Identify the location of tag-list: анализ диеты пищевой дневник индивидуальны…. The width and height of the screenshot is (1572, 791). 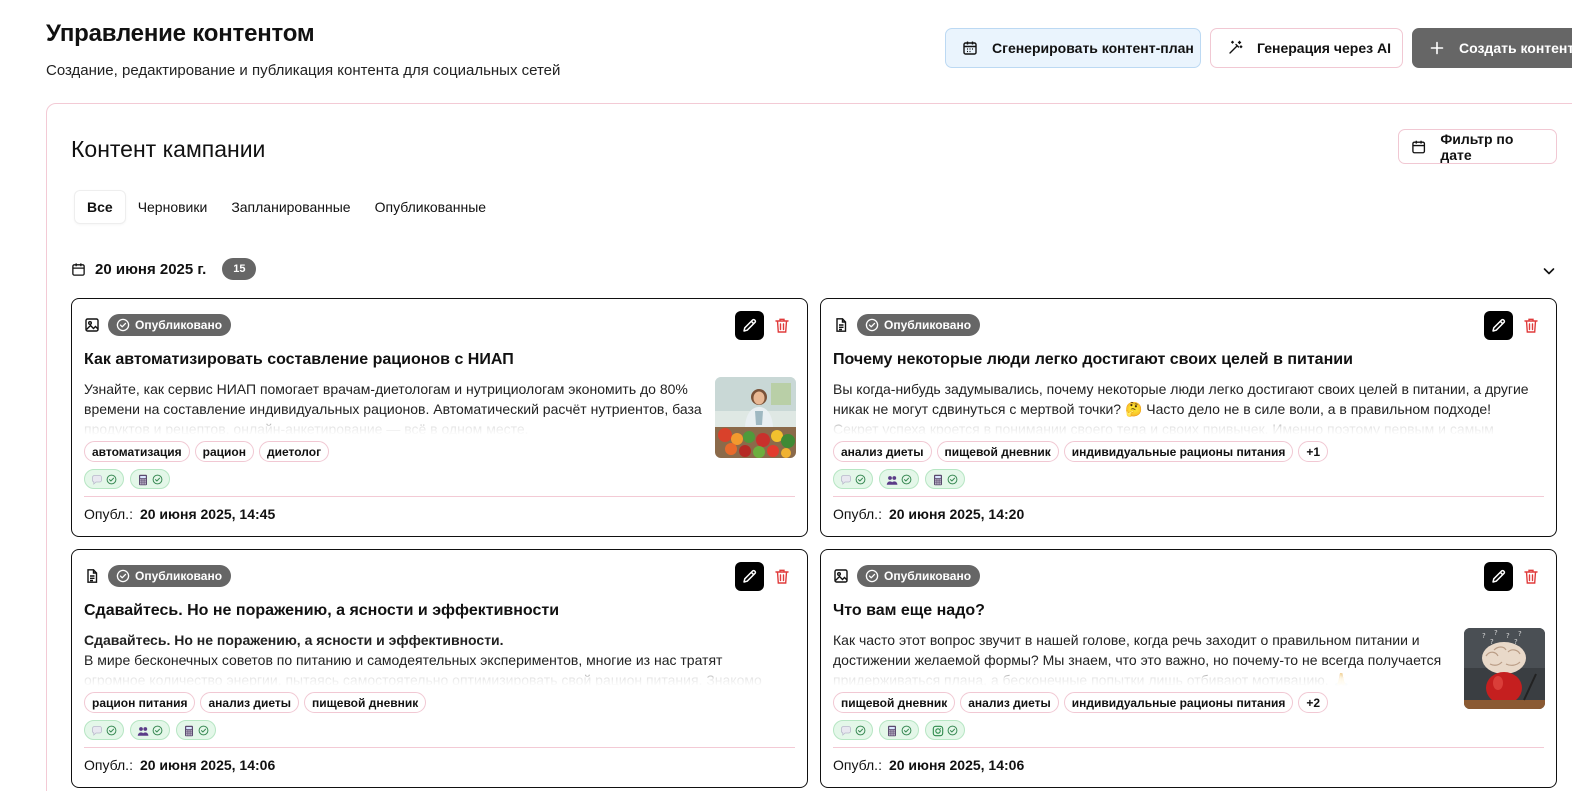
(1081, 451).